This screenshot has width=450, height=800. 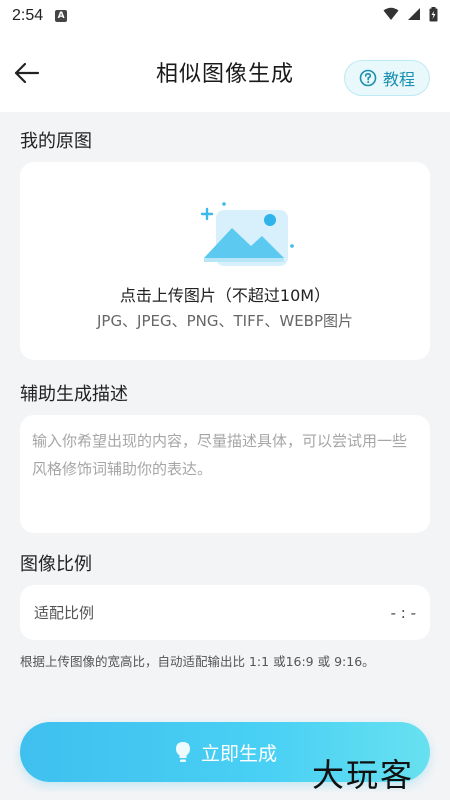 What do you see at coordinates (398, 79) in the screenshot?
I see `tutorial-label: 教程` at bounding box center [398, 79].